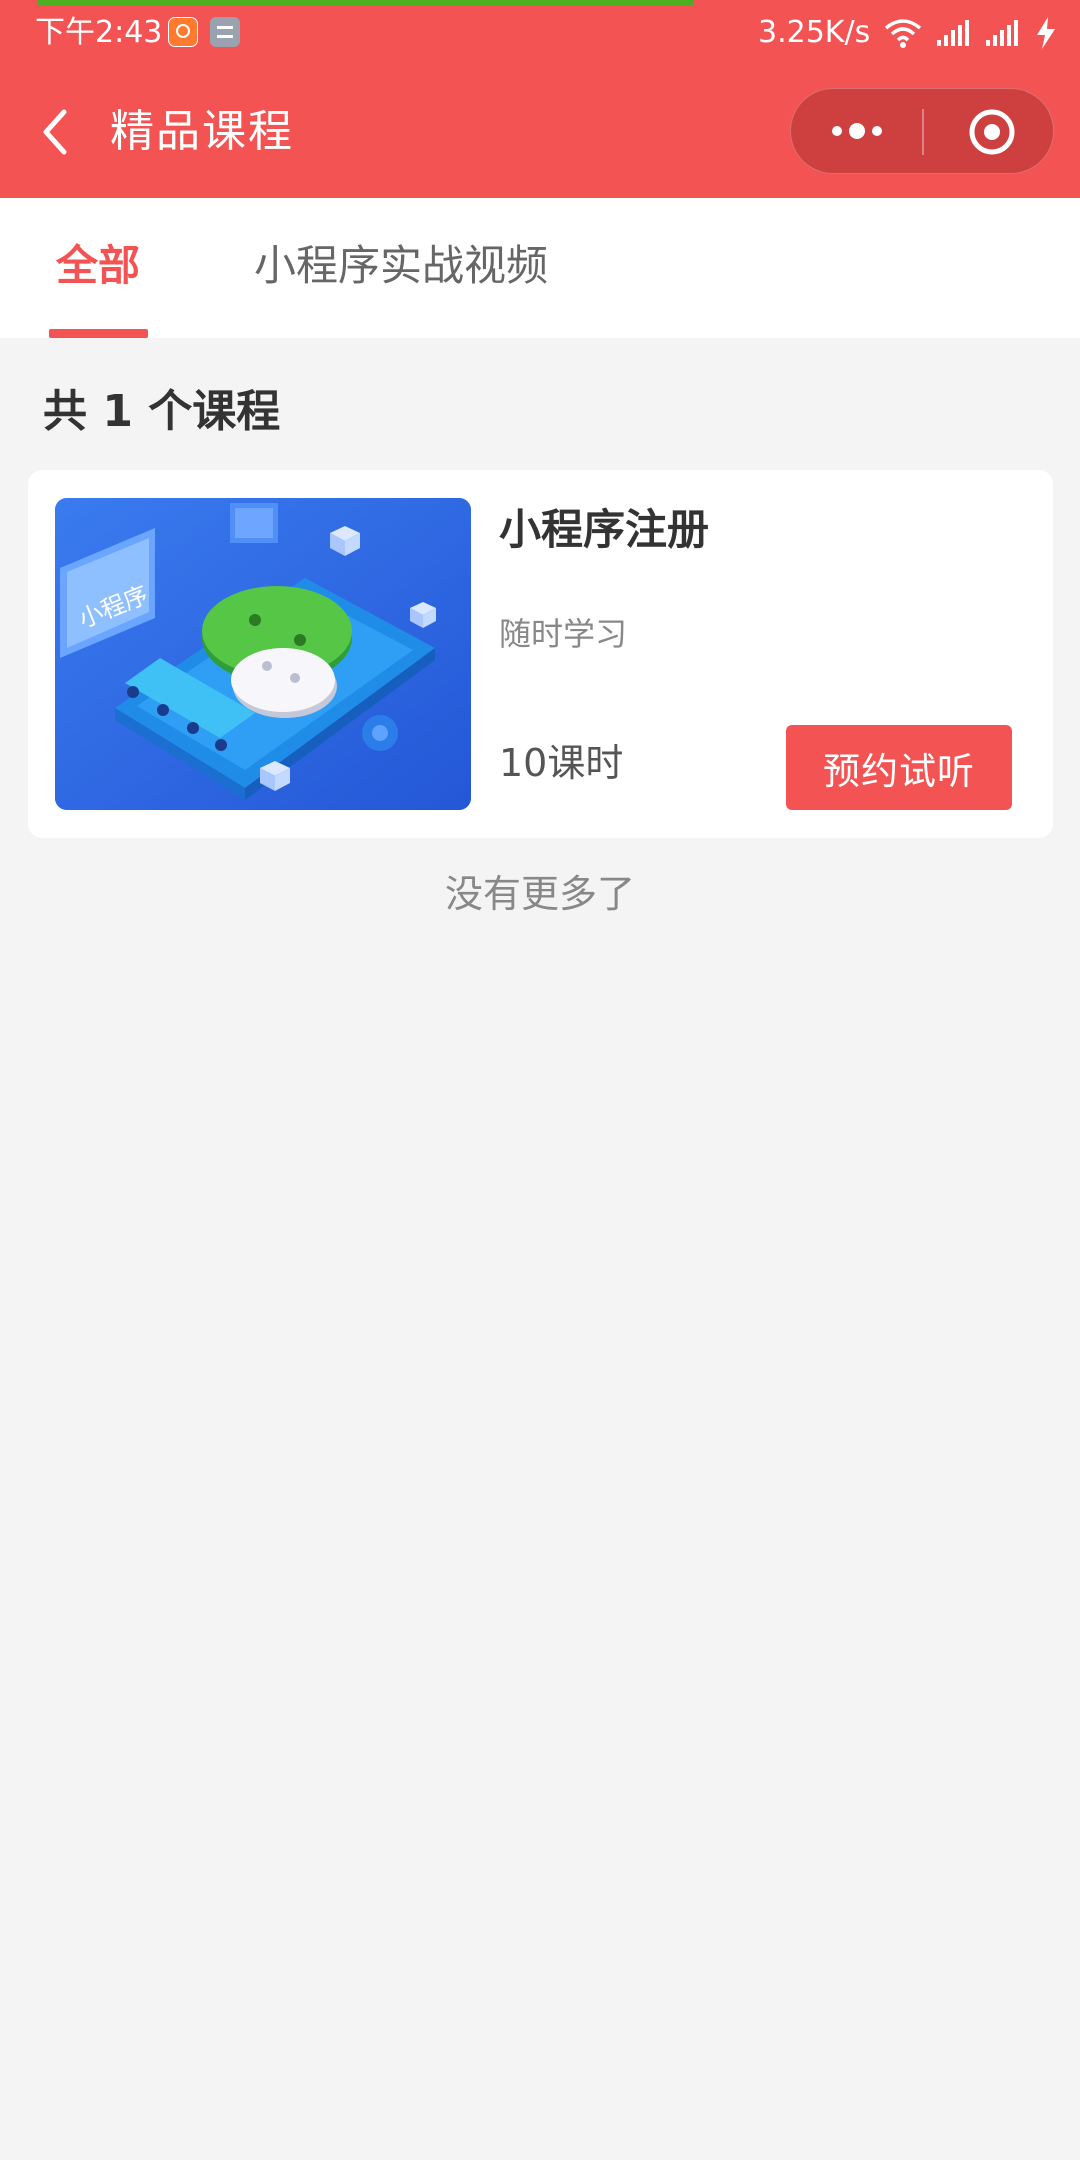 The image size is (1080, 2160). I want to click on category-tabs: 全部 小程序实战视频, so click(540, 268).